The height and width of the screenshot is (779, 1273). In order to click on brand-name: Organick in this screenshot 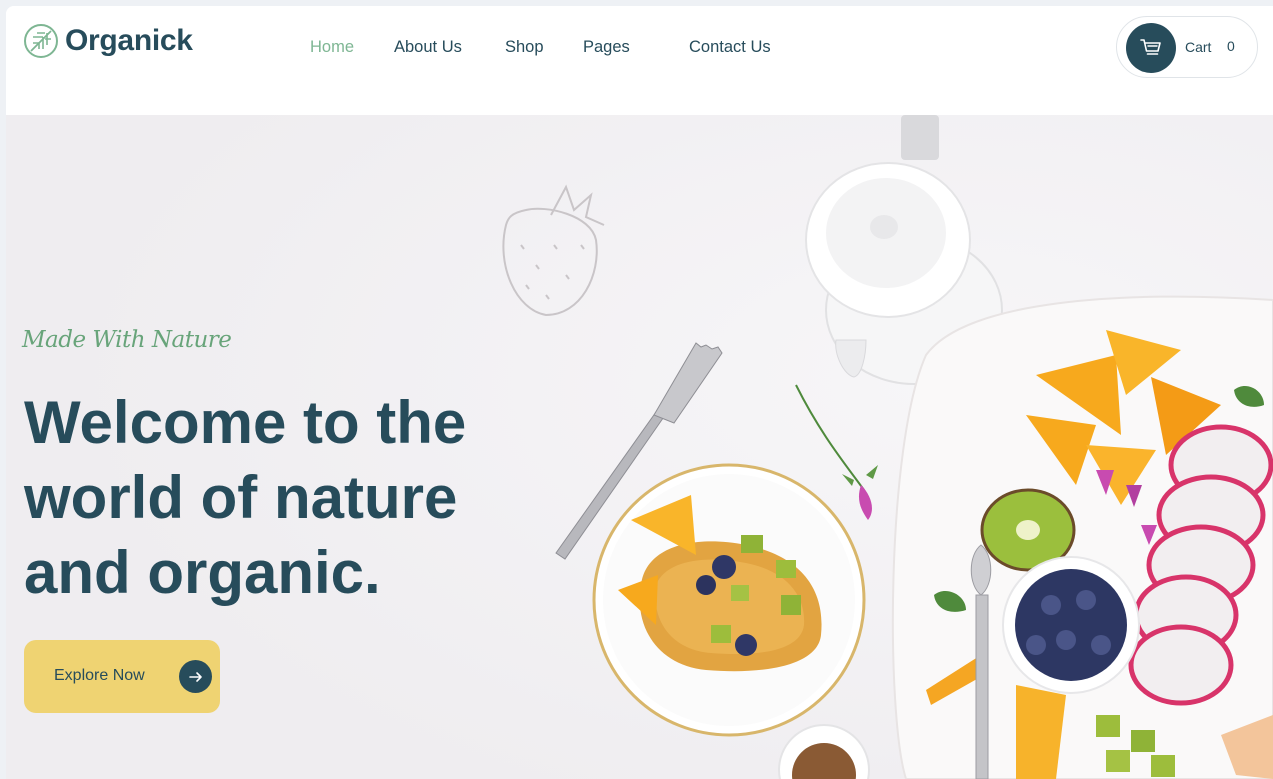, I will do `click(129, 40)`.